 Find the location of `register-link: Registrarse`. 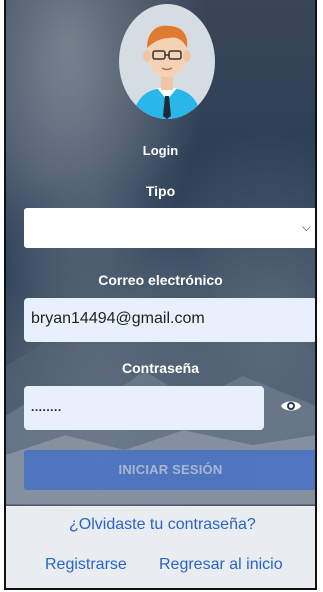

register-link: Registrarse is located at coordinates (86, 565).